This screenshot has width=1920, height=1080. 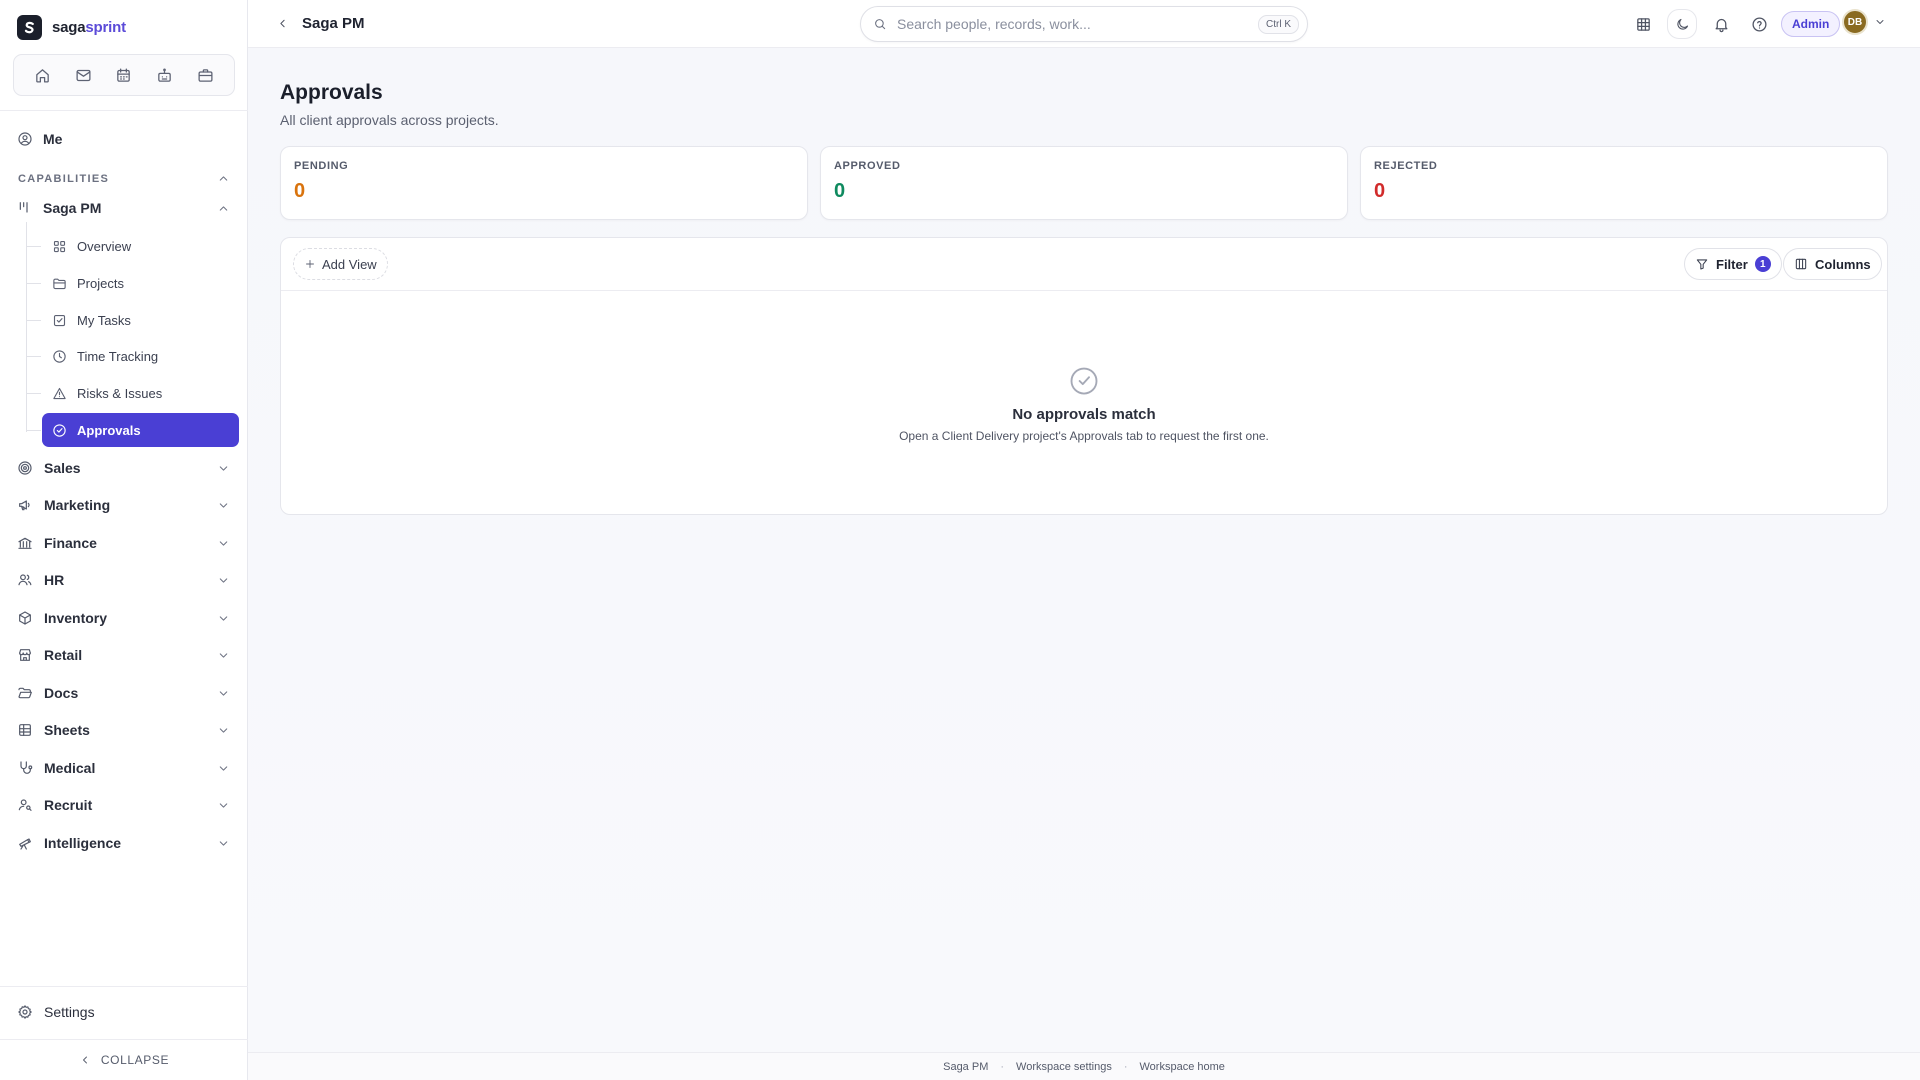 What do you see at coordinates (83, 75) in the screenshot?
I see `mail-icon` at bounding box center [83, 75].